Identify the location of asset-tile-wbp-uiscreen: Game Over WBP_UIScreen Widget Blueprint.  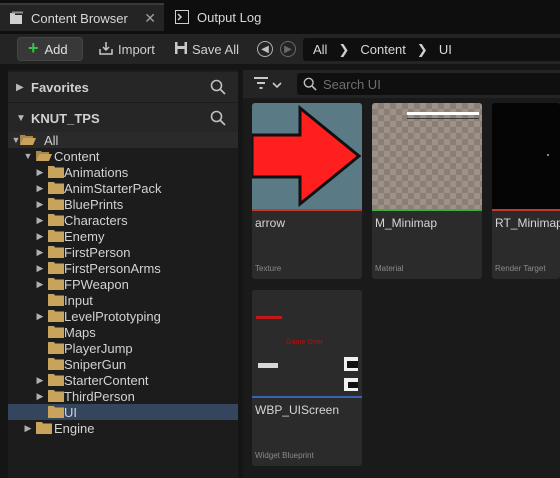
(307, 378).